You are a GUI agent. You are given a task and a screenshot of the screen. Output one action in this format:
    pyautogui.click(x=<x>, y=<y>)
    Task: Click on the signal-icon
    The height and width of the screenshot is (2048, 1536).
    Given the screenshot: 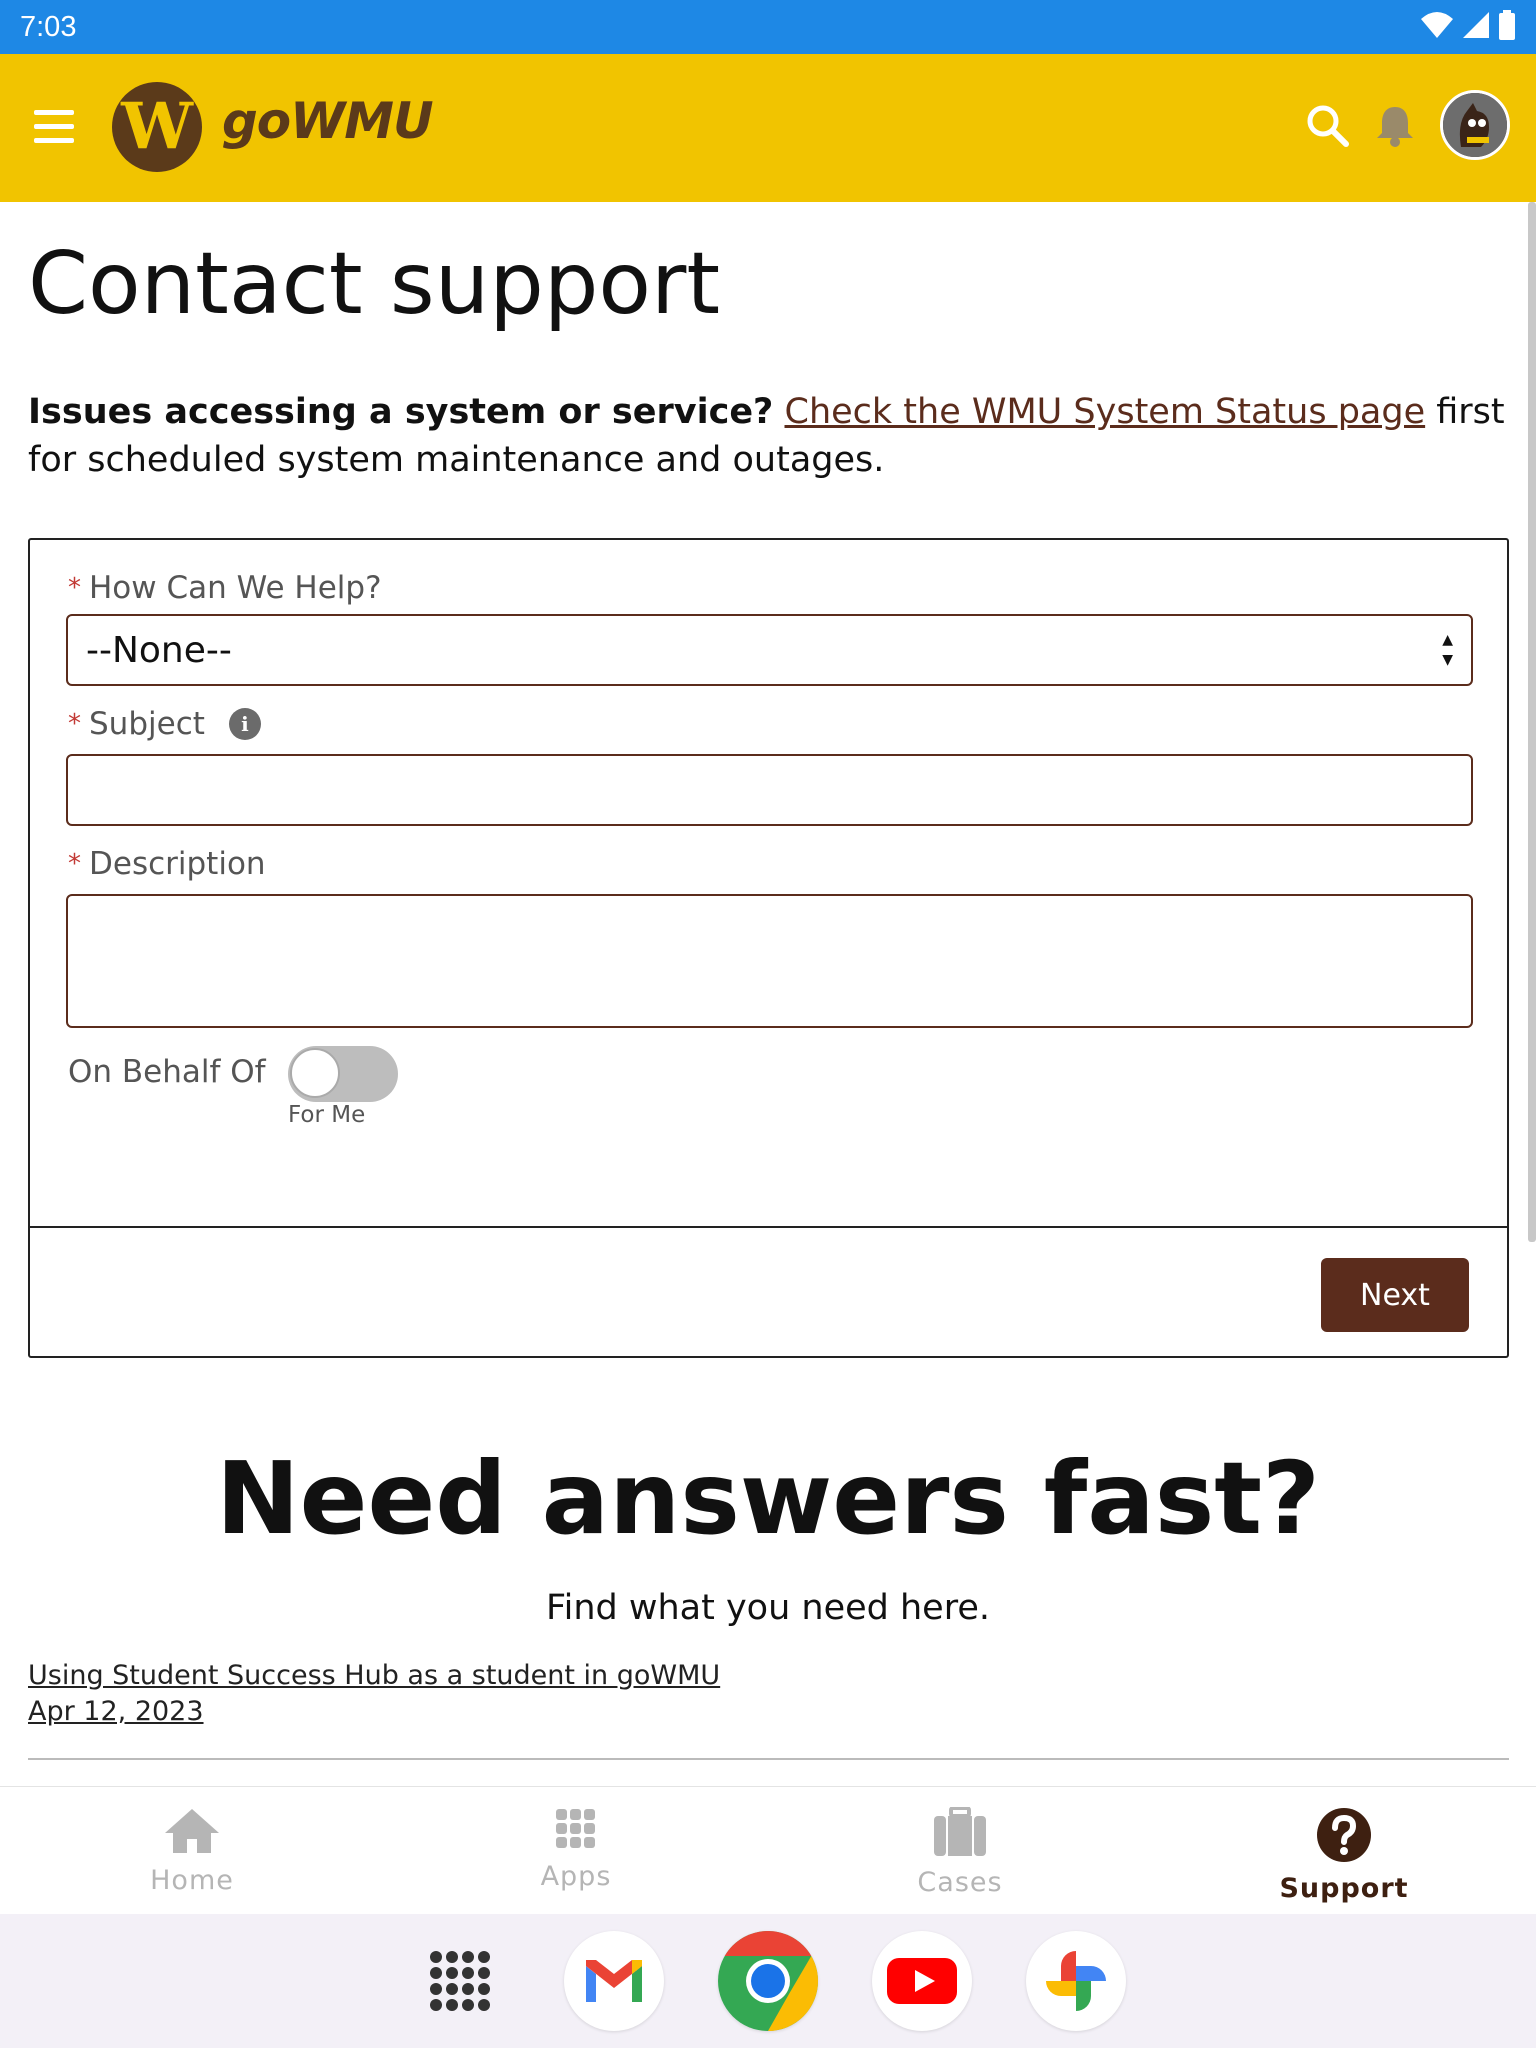 What is the action you would take?
    pyautogui.click(x=1476, y=27)
    